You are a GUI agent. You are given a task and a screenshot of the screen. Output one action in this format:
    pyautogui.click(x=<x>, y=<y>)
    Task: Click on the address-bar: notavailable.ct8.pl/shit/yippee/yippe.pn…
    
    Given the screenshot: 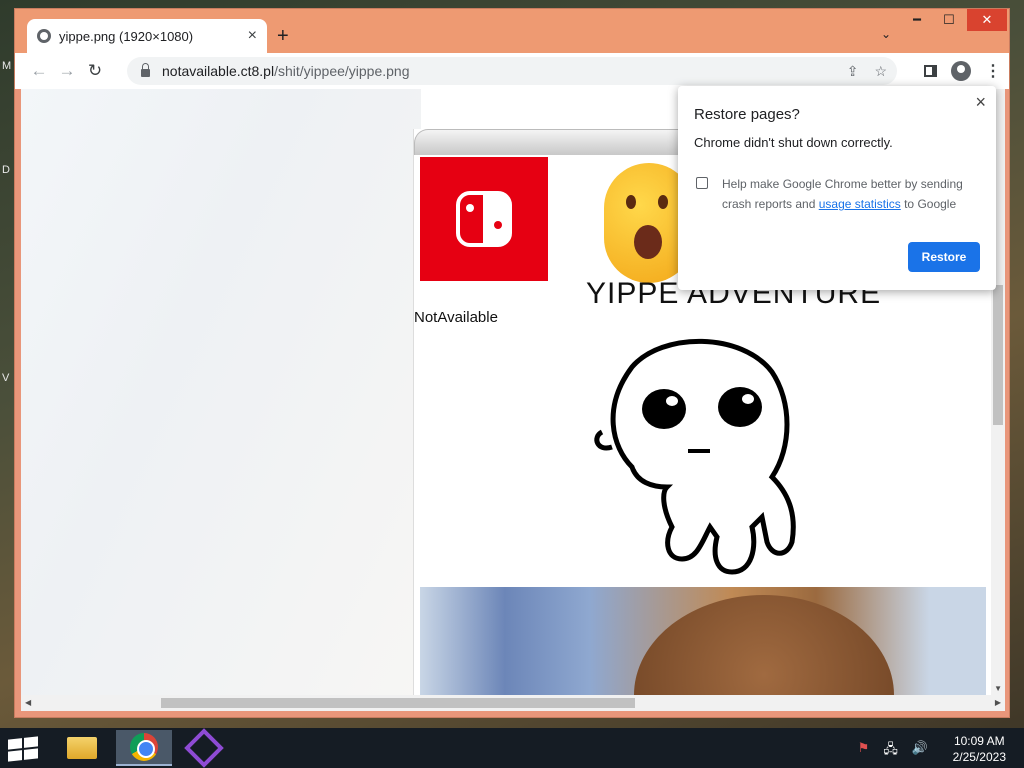 What is the action you would take?
    pyautogui.click(x=512, y=71)
    